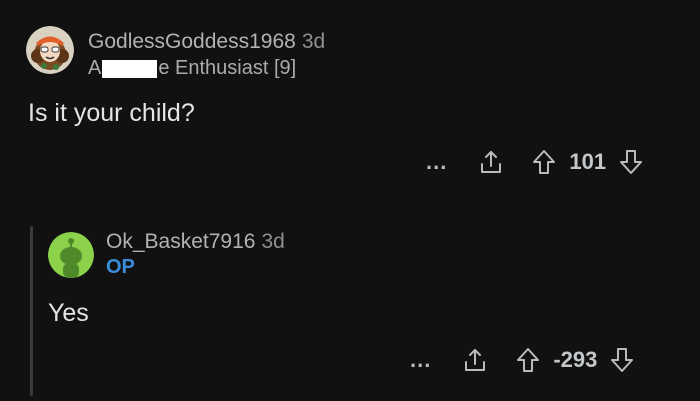 Image resolution: width=700 pixels, height=401 pixels. What do you see at coordinates (130, 68) in the screenshot?
I see `redaction-bar` at bounding box center [130, 68].